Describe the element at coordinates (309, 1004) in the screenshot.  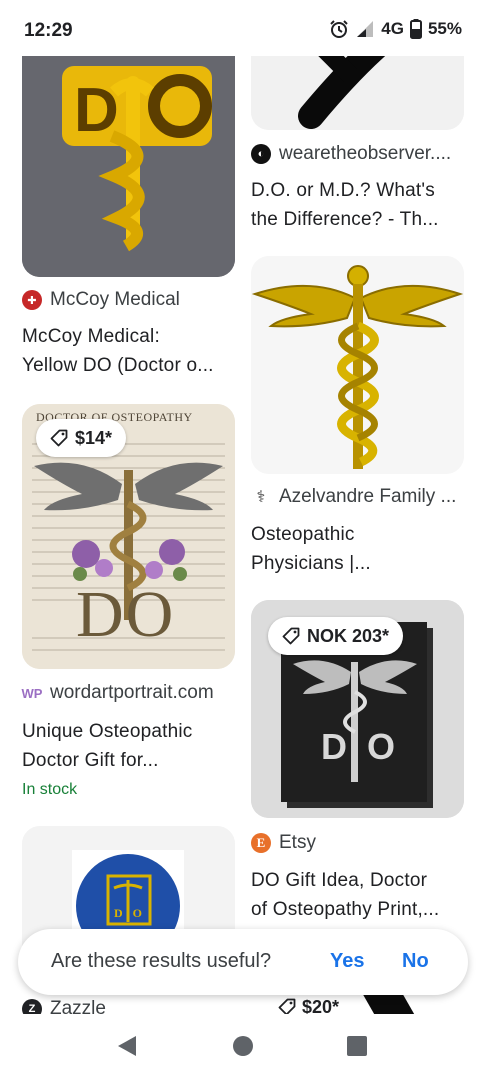
I see `price-badge-partial: $20*` at that location.